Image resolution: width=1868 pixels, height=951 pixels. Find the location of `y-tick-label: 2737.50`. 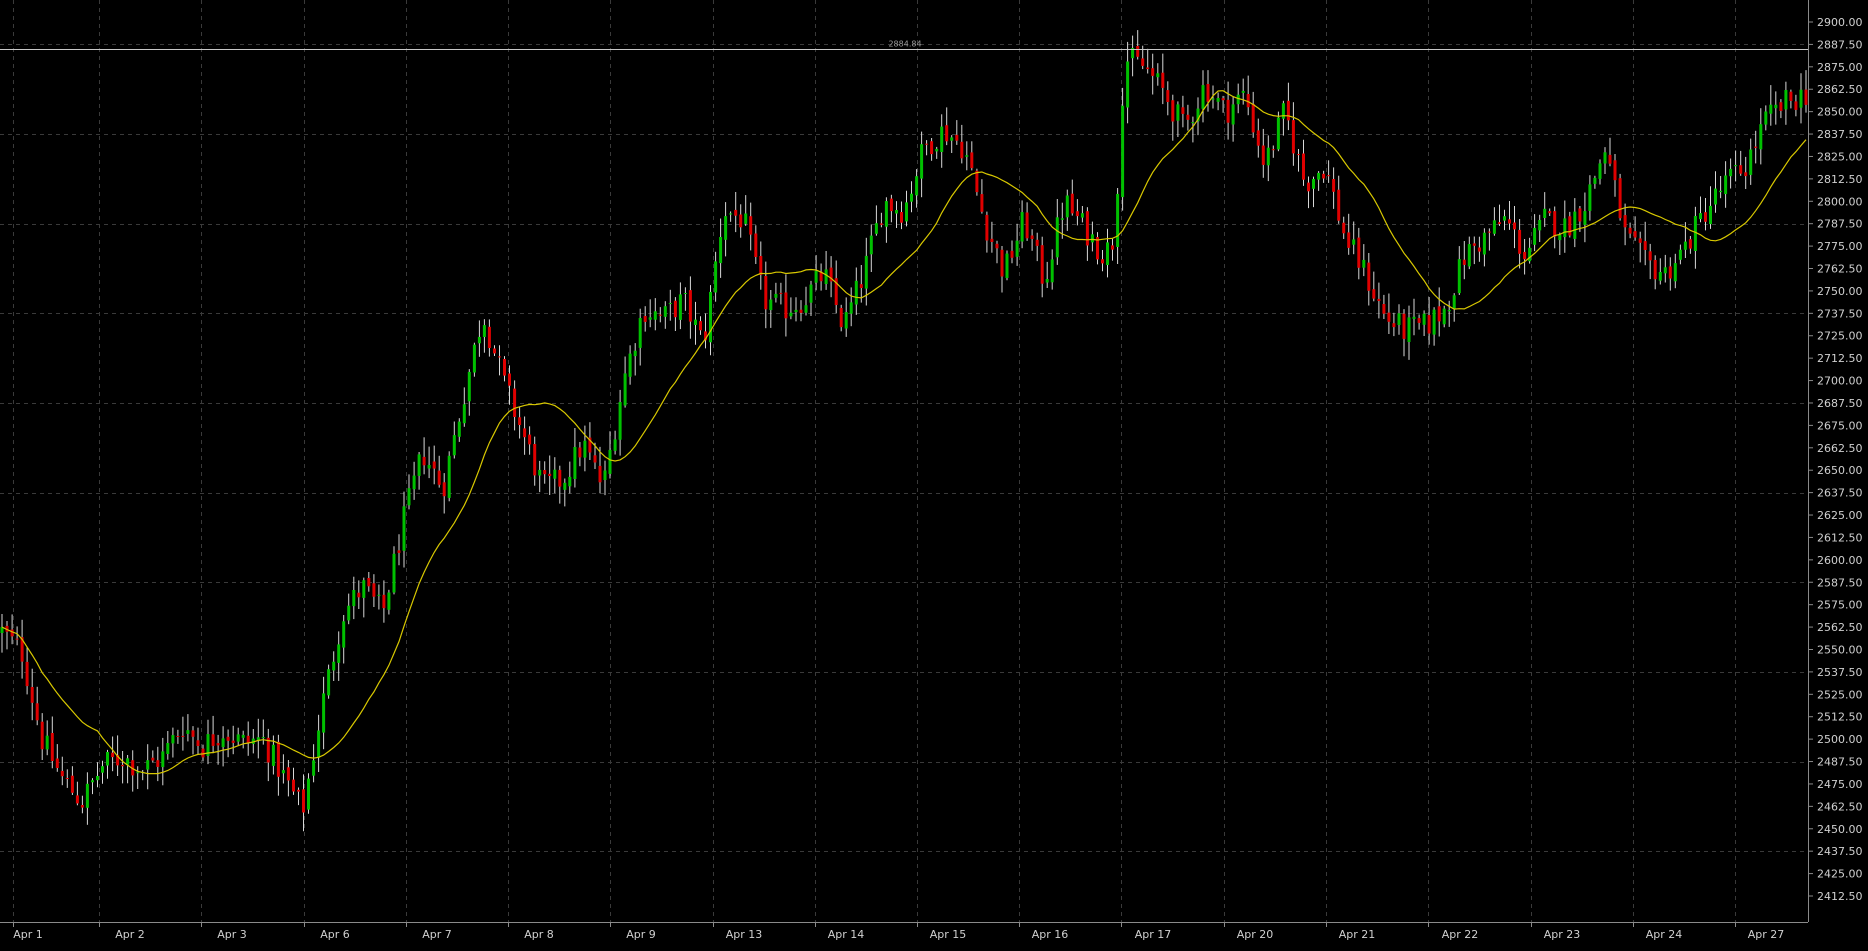

y-tick-label: 2737.50 is located at coordinates (1840, 313).